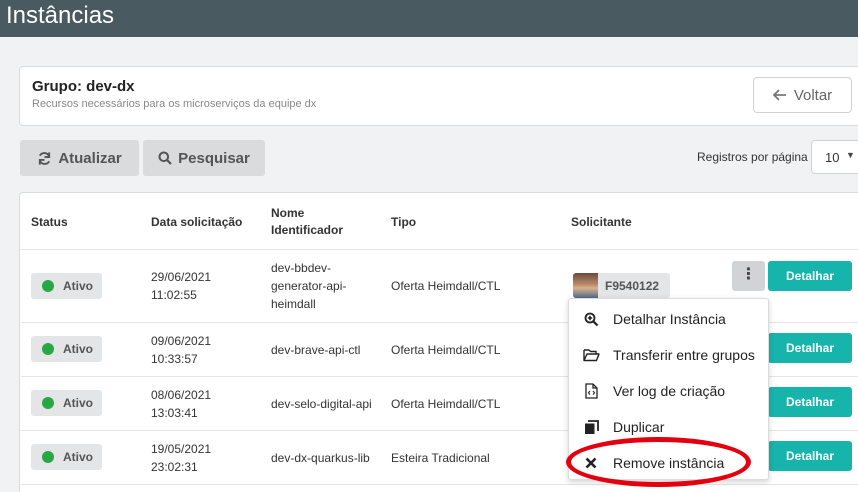 Image resolution: width=858 pixels, height=492 pixels. I want to click on type-cell: Esteira Tradicional, so click(440, 458).